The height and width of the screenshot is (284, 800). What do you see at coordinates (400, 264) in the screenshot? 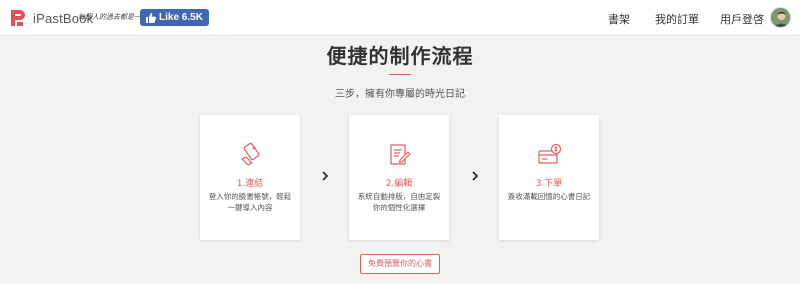
I see `free-preview-button: 免費預覽你的心書` at bounding box center [400, 264].